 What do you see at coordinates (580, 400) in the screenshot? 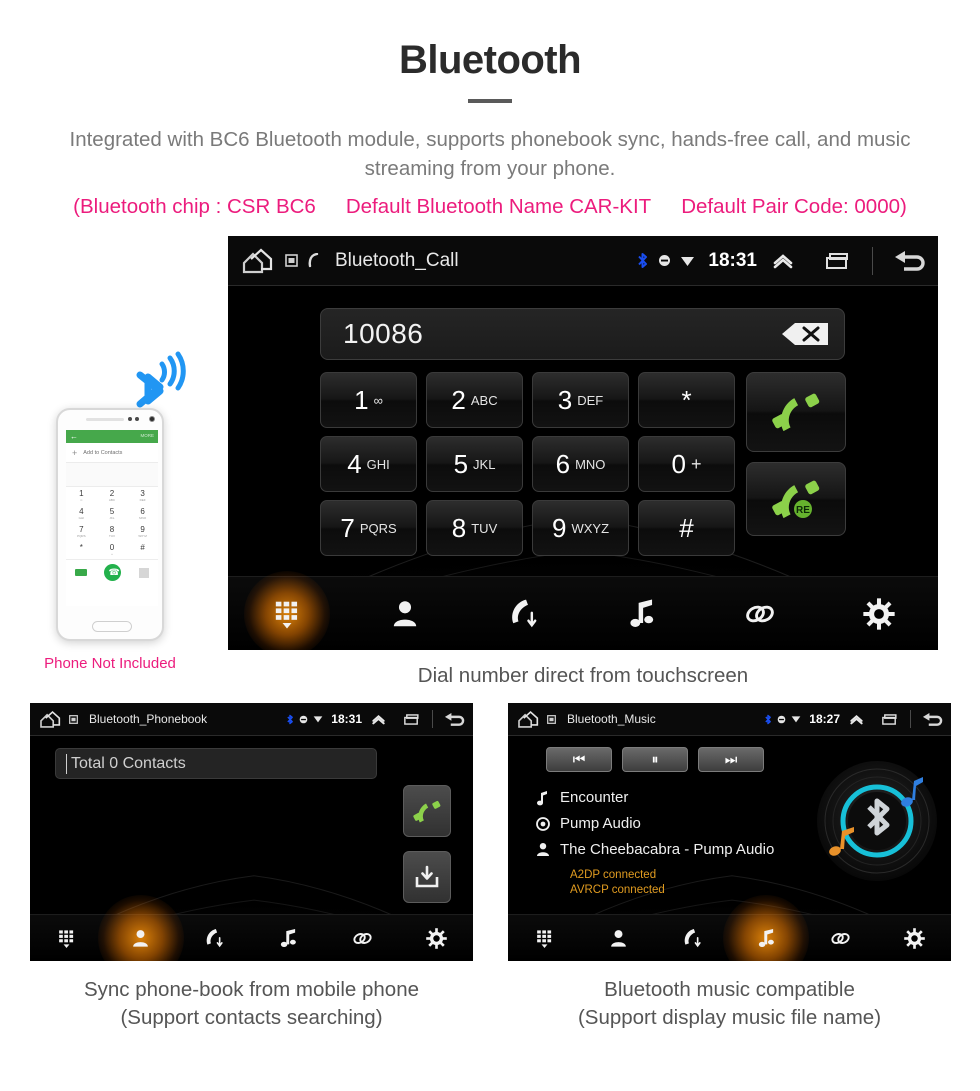
I see `key-3: 3 DEF` at bounding box center [580, 400].